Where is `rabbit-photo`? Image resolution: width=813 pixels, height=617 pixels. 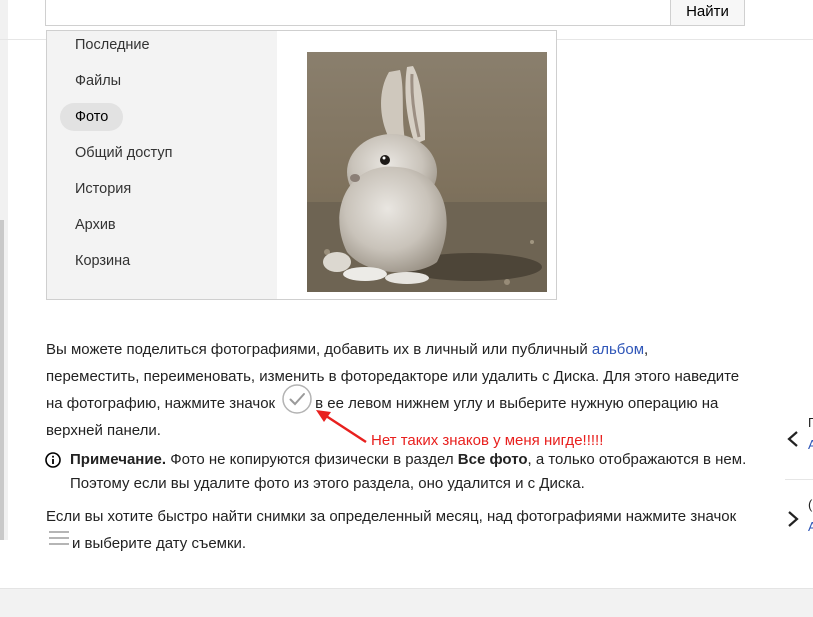
rabbit-photo is located at coordinates (427, 172).